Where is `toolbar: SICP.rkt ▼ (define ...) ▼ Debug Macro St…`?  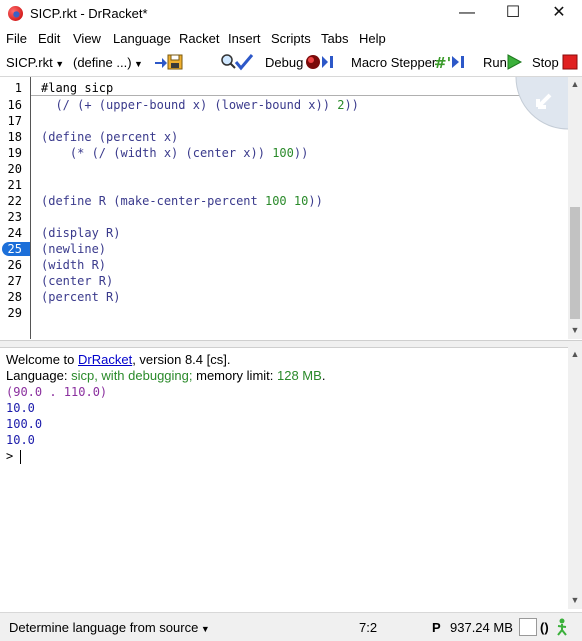 toolbar: SICP.rkt ▼ (define ...) ▼ Debug Macro St… is located at coordinates (291, 63).